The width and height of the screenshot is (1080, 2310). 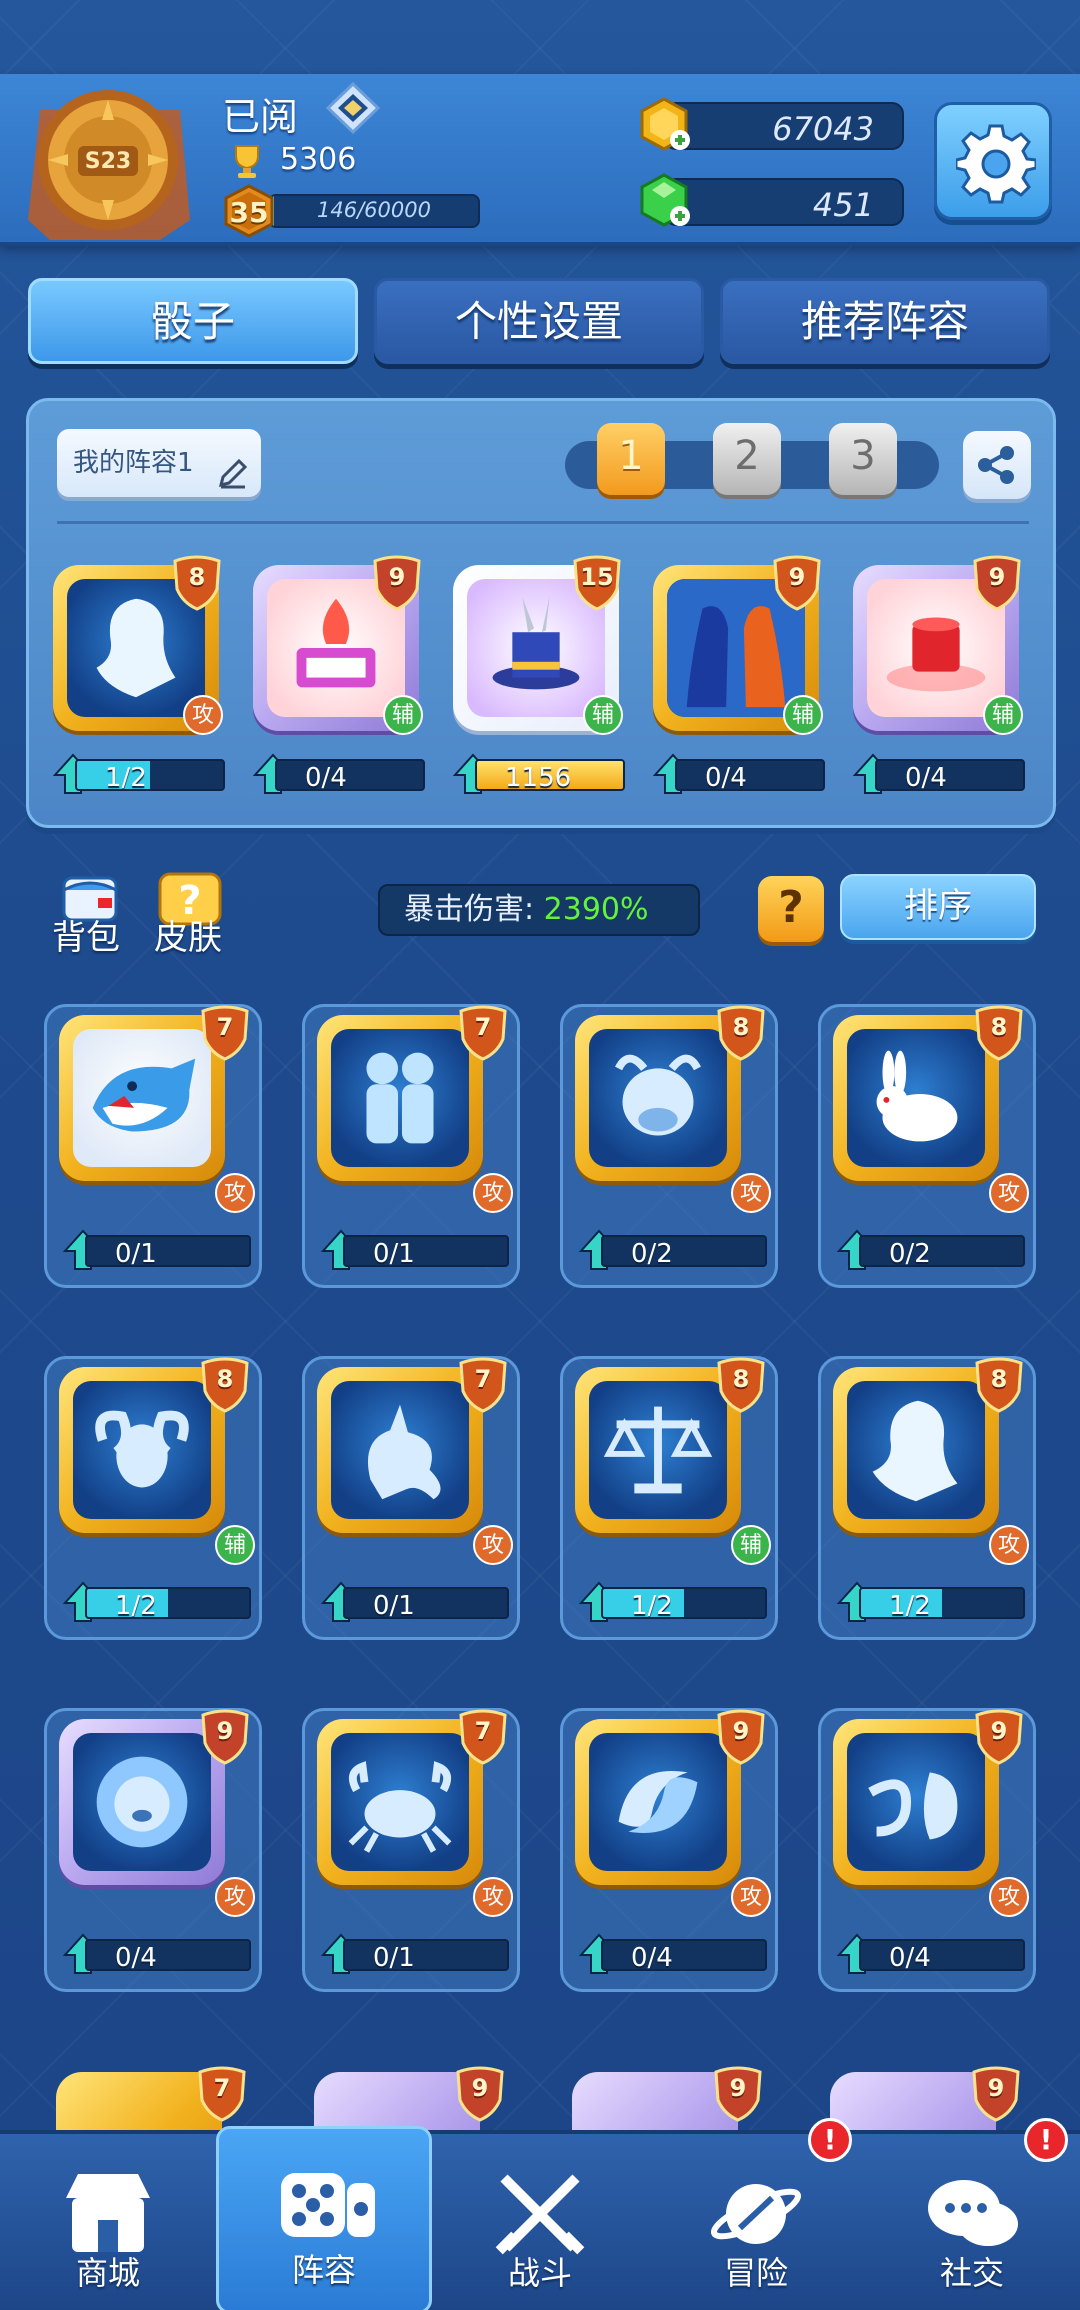 I want to click on deck-slot-3: 3, so click(x=863, y=459).